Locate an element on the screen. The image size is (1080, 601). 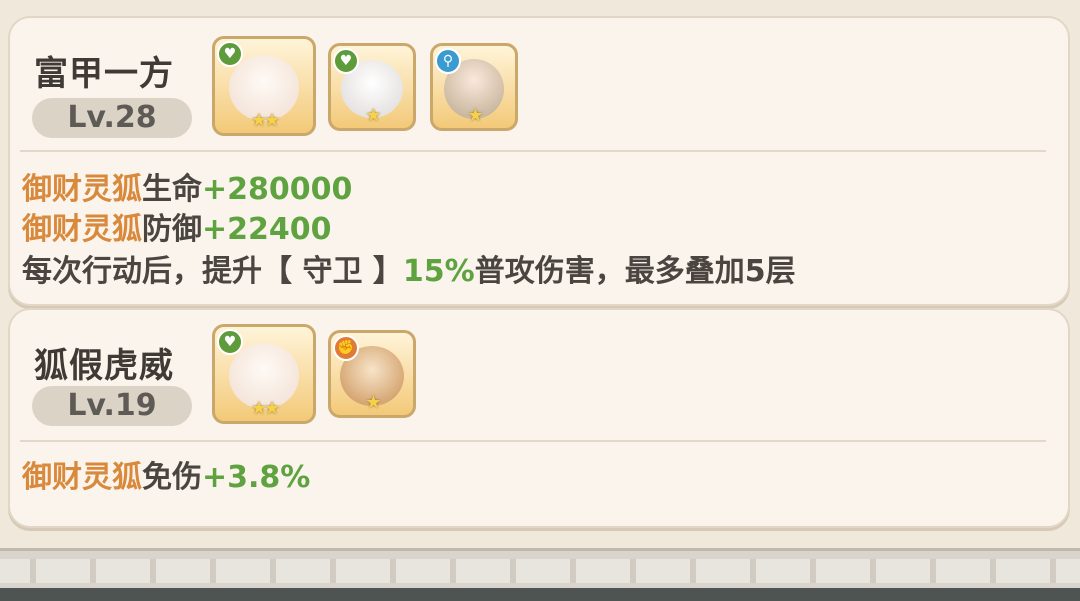
effect-value: +280000 is located at coordinates (277, 189).